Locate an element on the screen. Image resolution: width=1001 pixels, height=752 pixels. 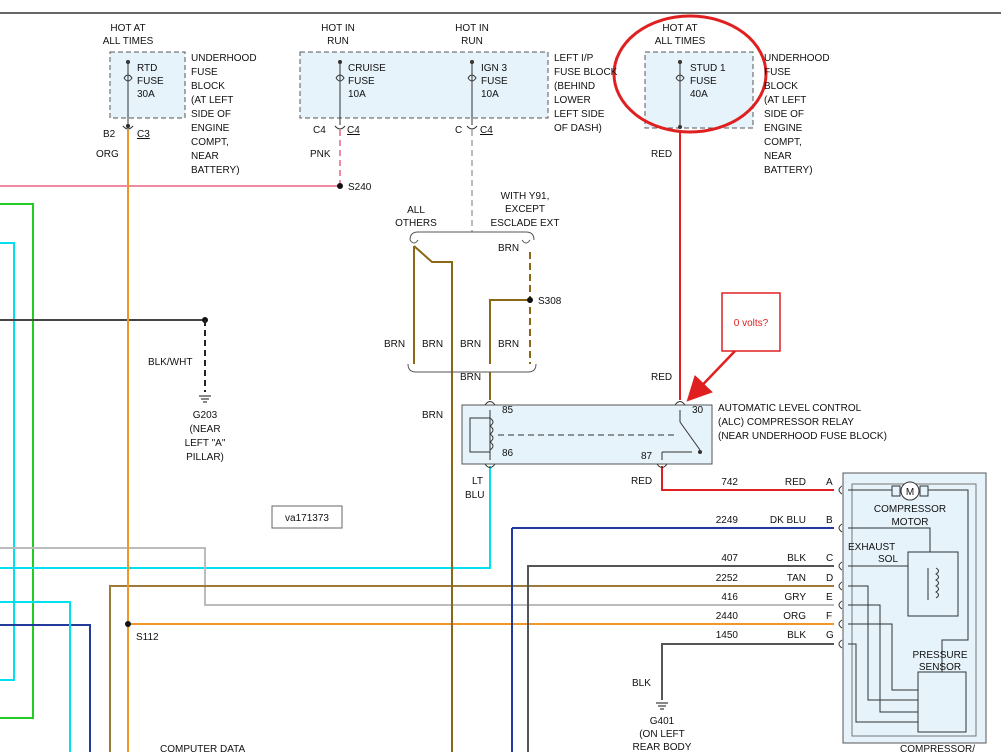
conn-c-pin: C is located at coordinates (829, 558).